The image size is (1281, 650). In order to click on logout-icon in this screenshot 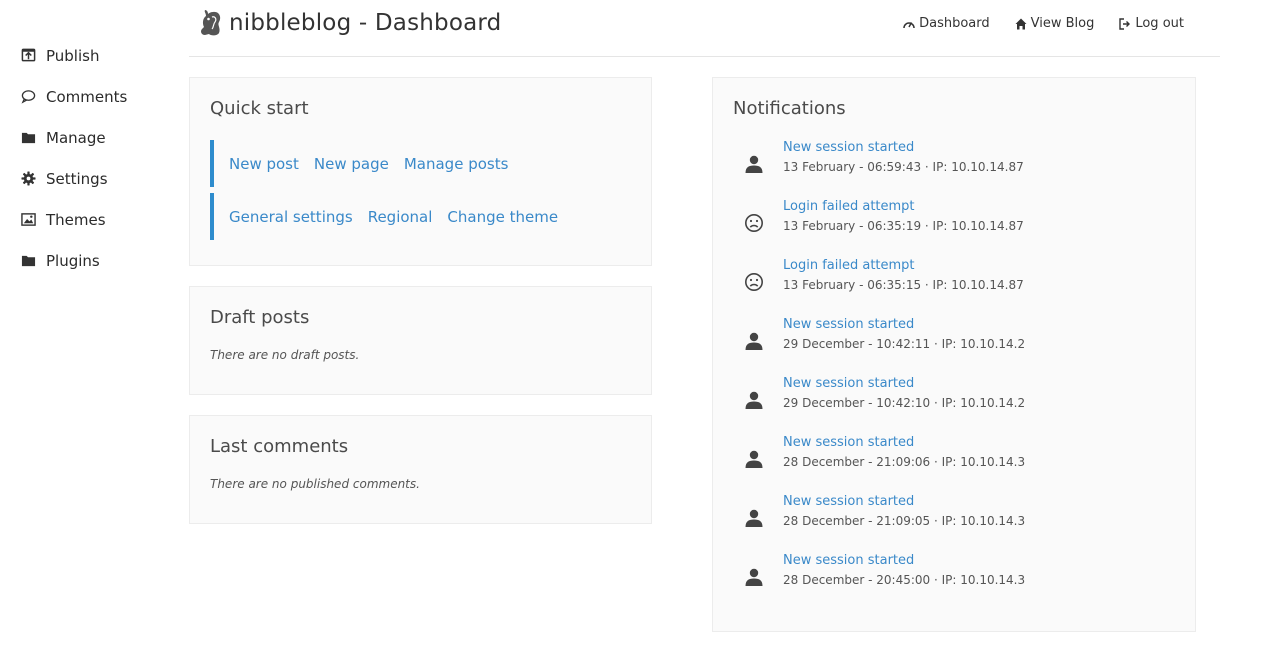, I will do `click(1127, 23)`.